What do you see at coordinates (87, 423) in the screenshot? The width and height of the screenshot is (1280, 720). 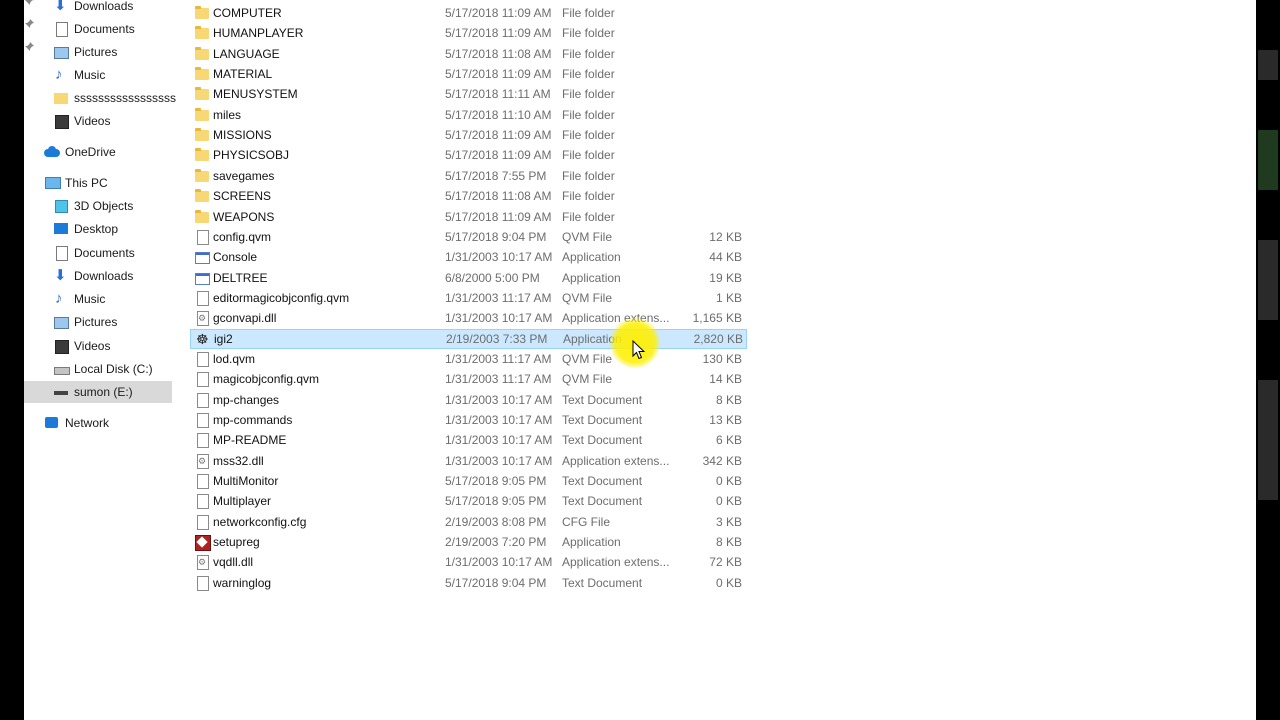 I see `nav-item-label: Network` at bounding box center [87, 423].